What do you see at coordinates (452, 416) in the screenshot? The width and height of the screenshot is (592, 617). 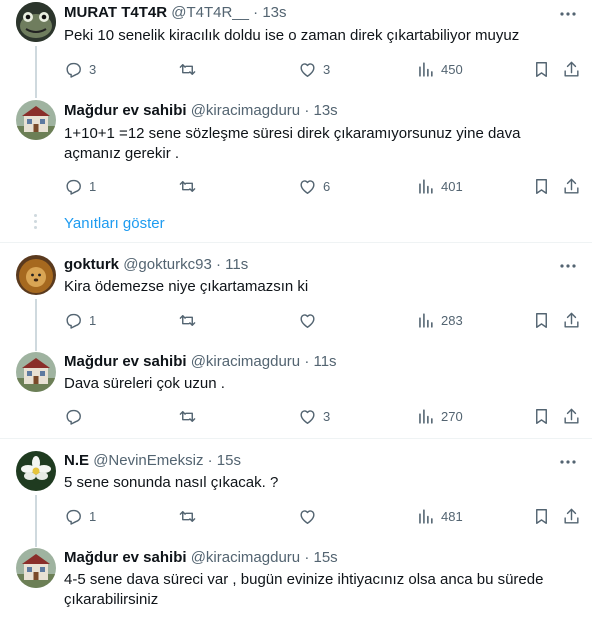 I see `view-count: 270` at bounding box center [452, 416].